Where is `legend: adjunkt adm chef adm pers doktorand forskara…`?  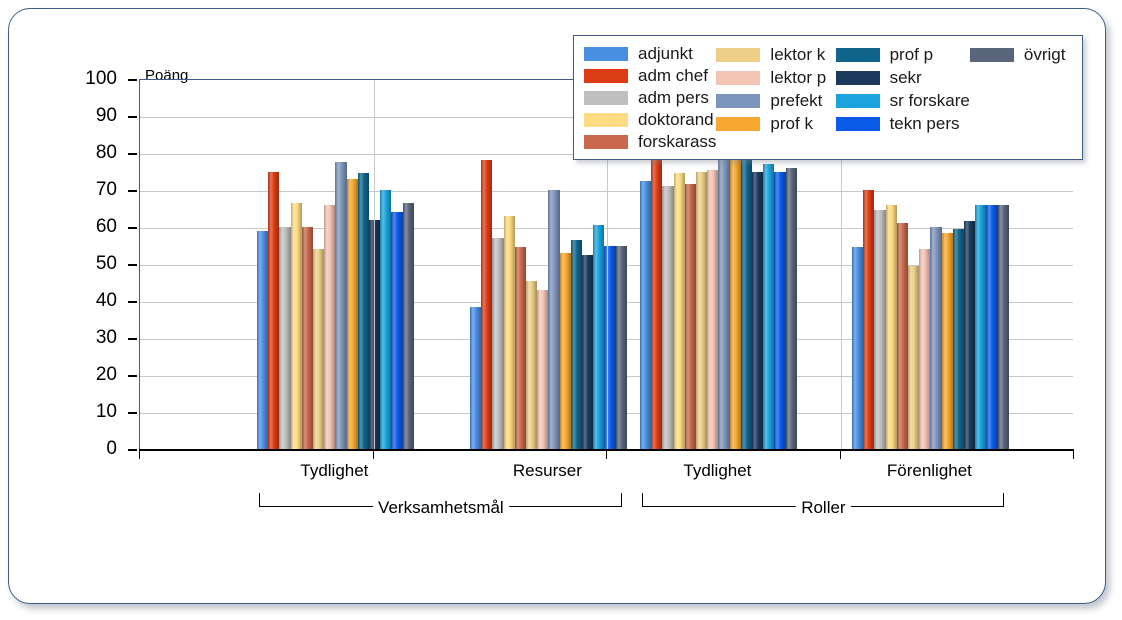 legend: adjunkt adm chef adm pers doktorand forskara… is located at coordinates (828, 97).